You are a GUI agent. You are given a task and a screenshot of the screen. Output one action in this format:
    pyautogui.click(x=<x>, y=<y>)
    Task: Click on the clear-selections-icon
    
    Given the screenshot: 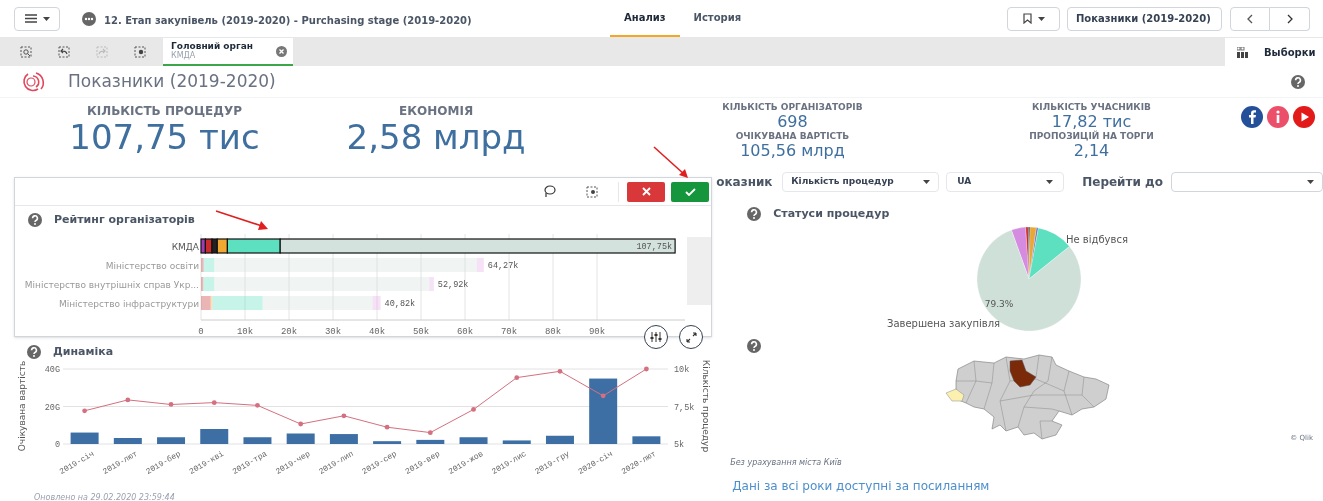 What is the action you would take?
    pyautogui.click(x=140, y=52)
    